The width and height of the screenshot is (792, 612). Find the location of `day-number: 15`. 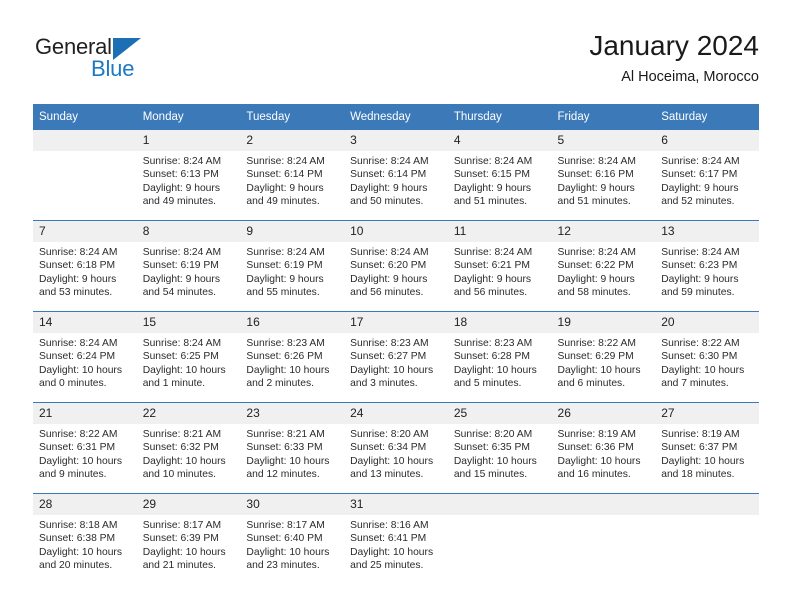

day-number: 15 is located at coordinates (188, 322).